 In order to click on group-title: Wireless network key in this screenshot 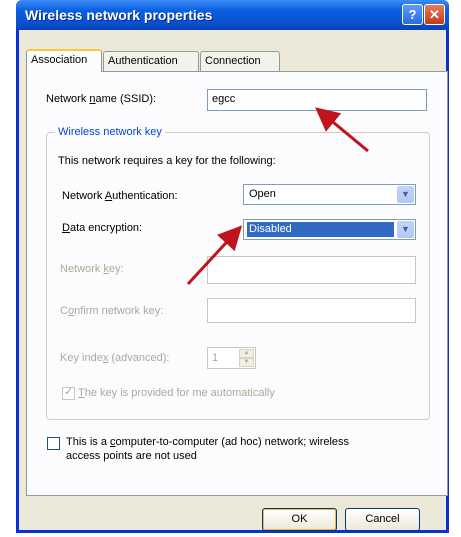, I will do `click(110, 132)`.